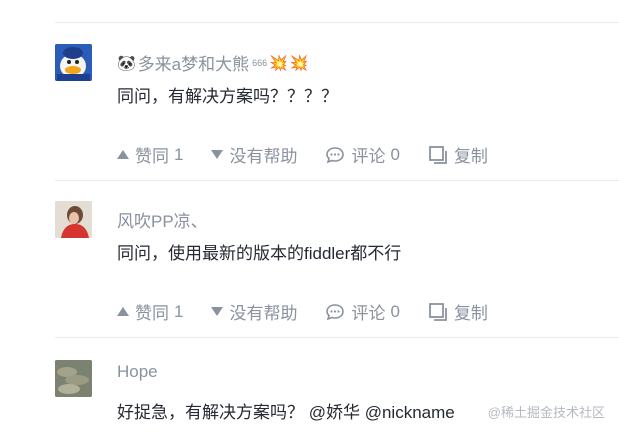  I want to click on username: 风吹PP凉、, so click(162, 219).